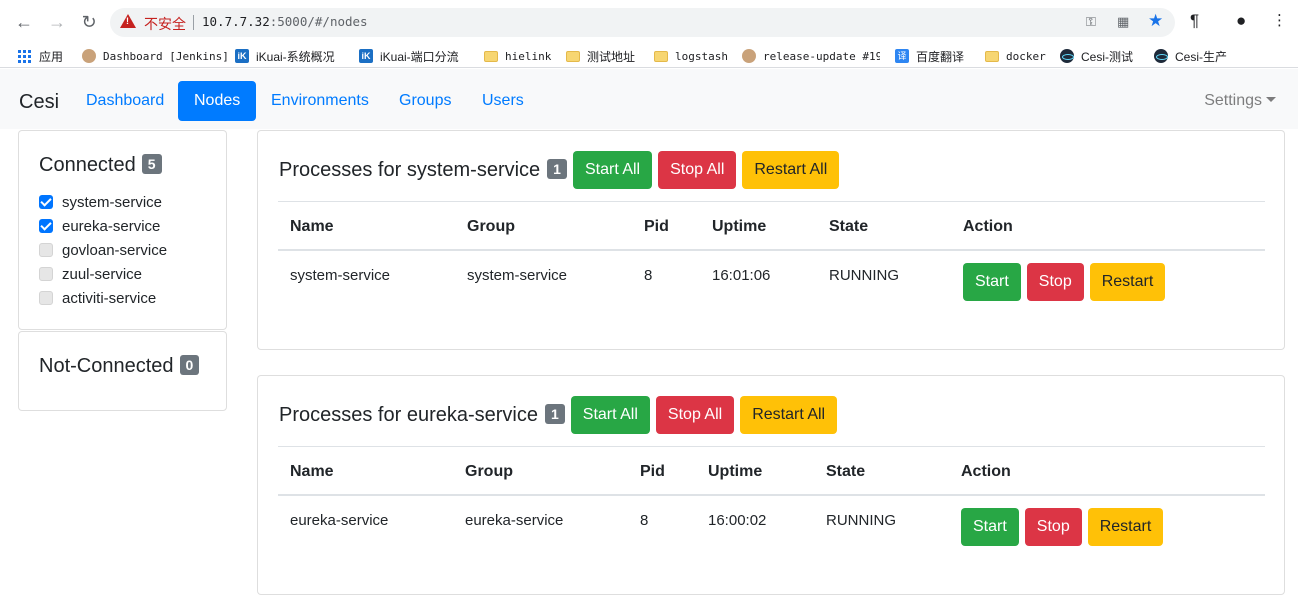 Image resolution: width=1298 pixels, height=613 pixels. I want to click on nav-groups: Groups, so click(425, 101).